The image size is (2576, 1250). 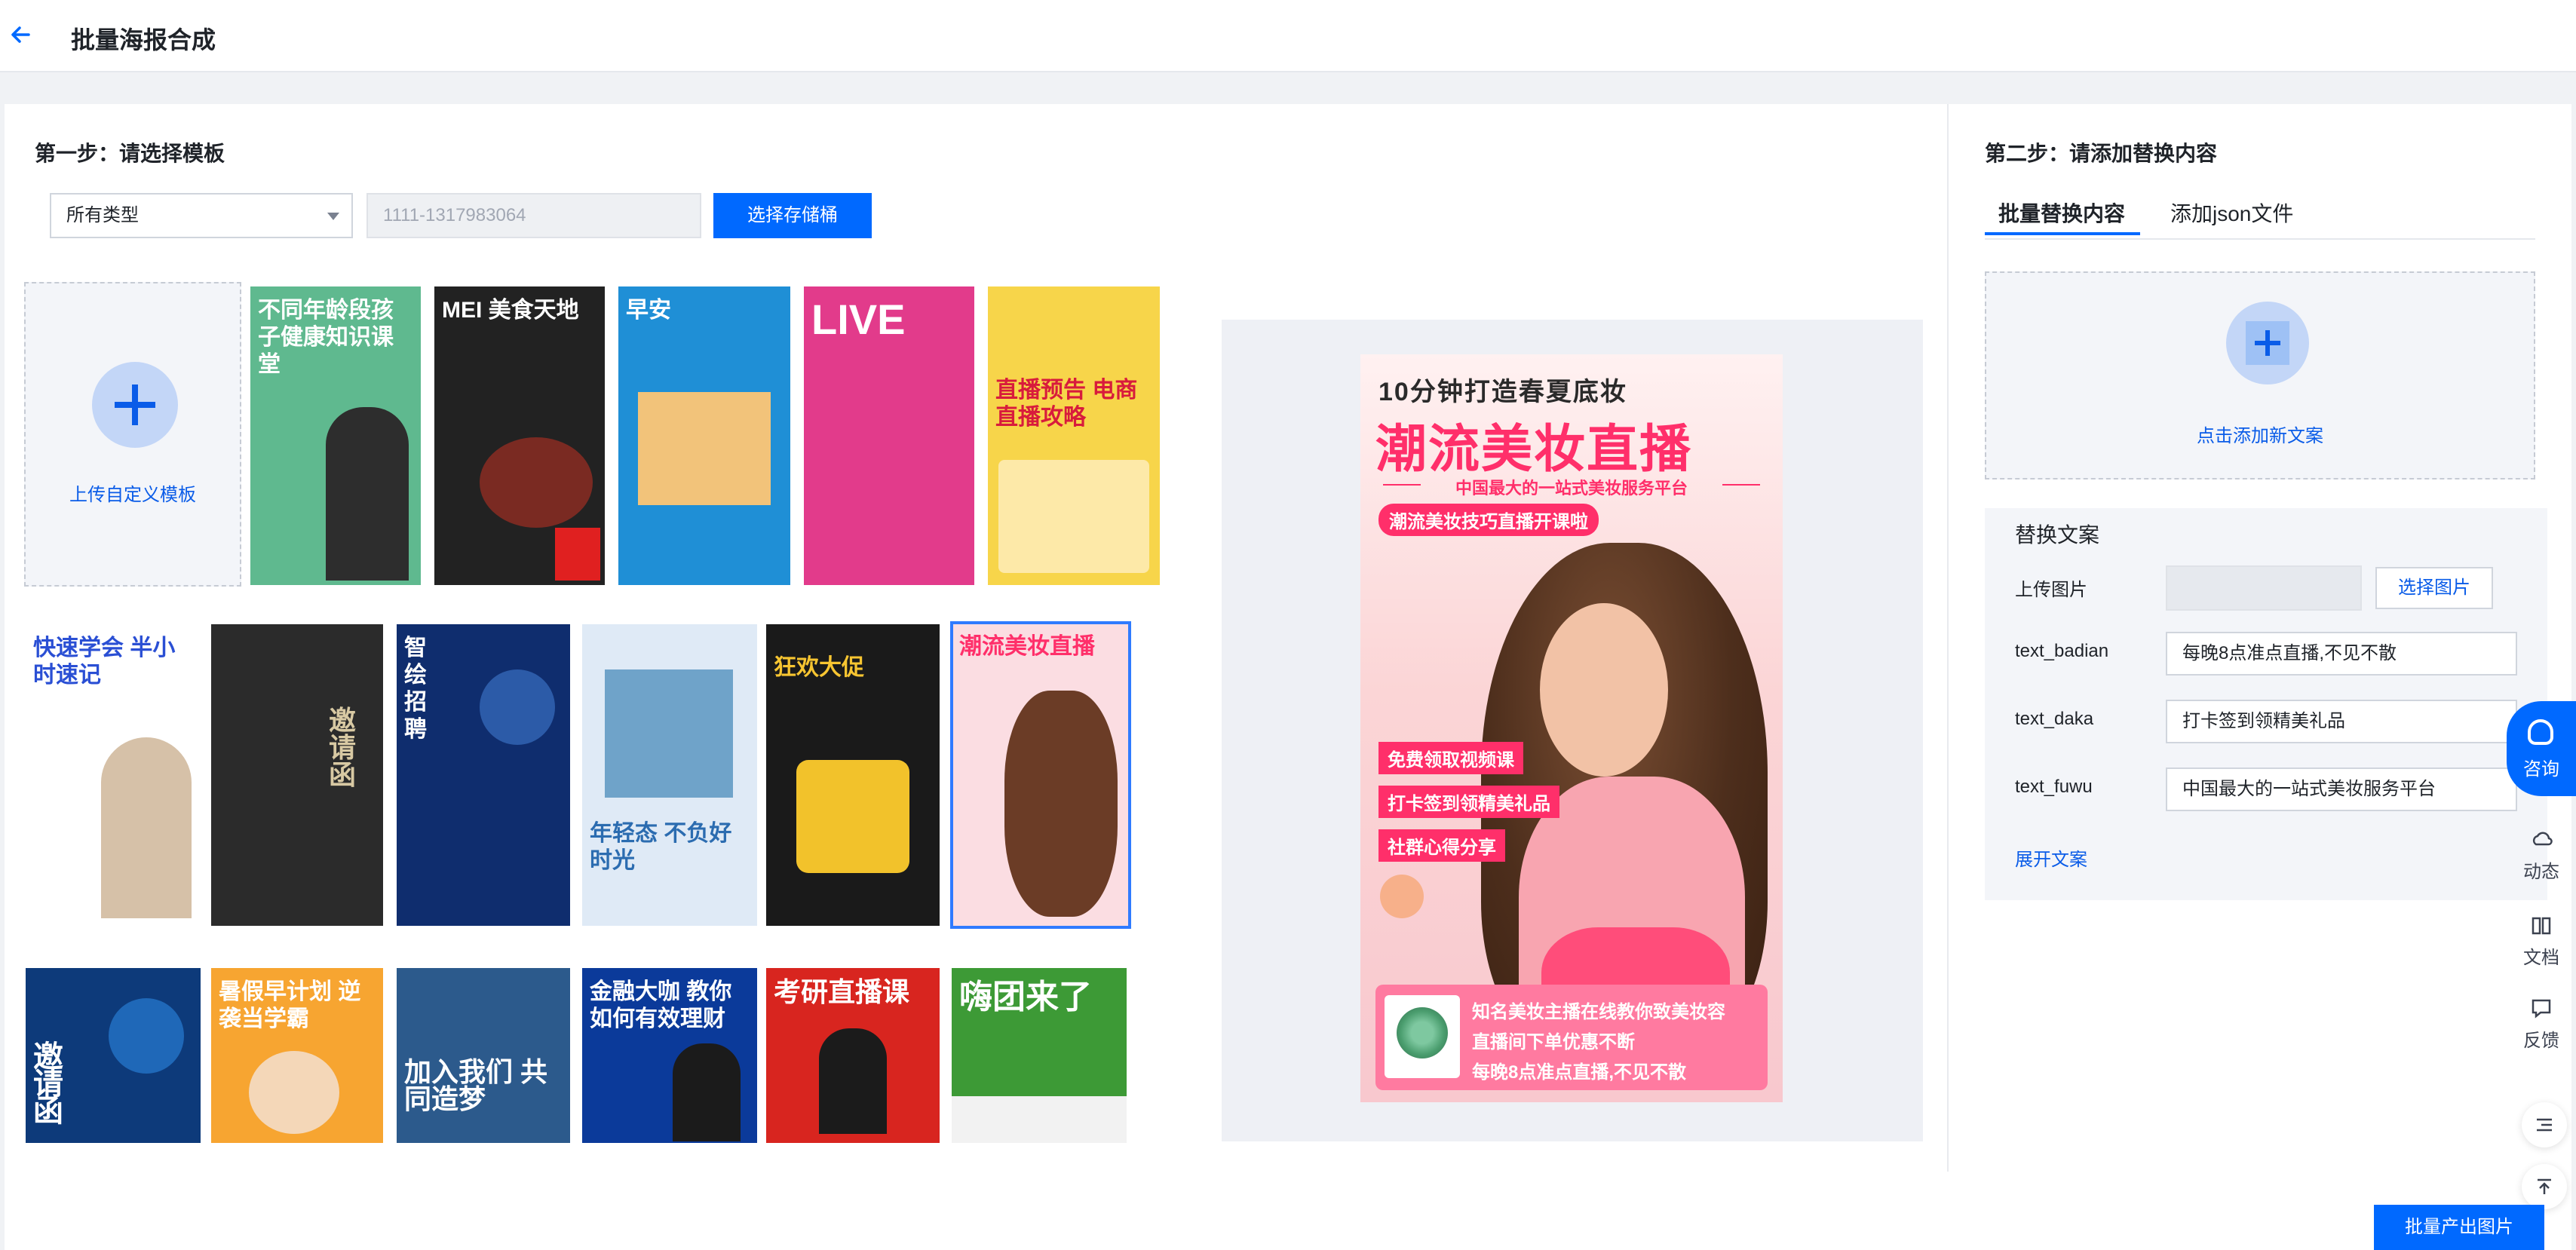 I want to click on template-accent, so click(x=577, y=554).